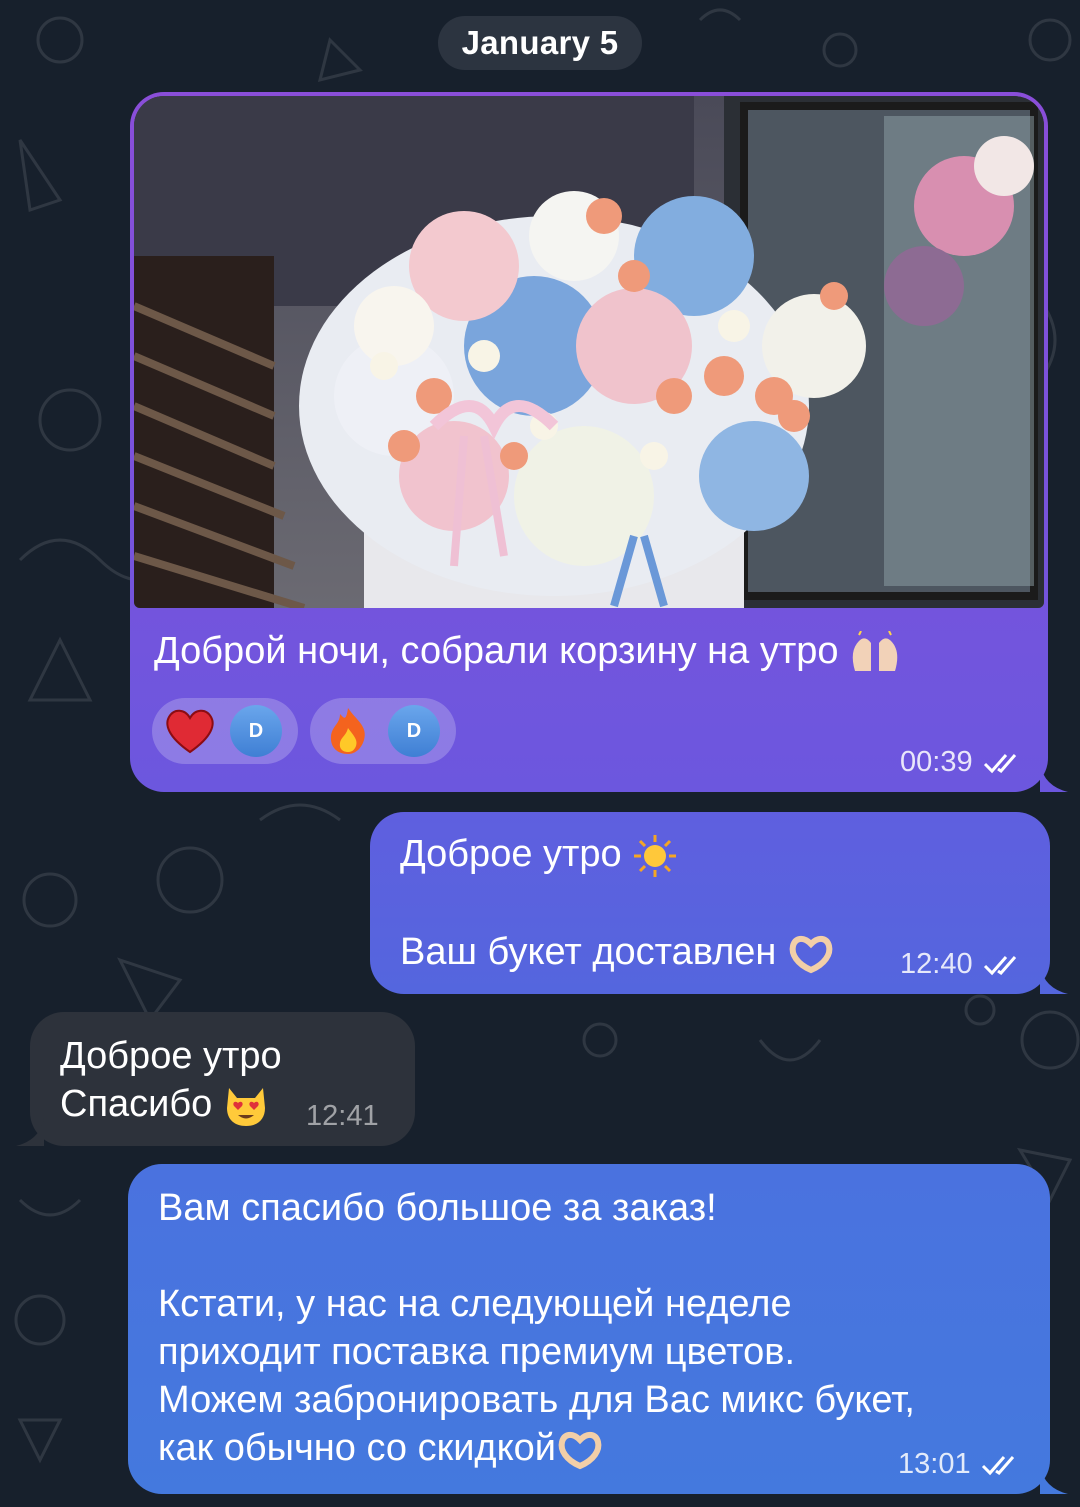 This screenshot has width=1080, height=1507. I want to click on message-meta: 12:40, so click(962, 964).